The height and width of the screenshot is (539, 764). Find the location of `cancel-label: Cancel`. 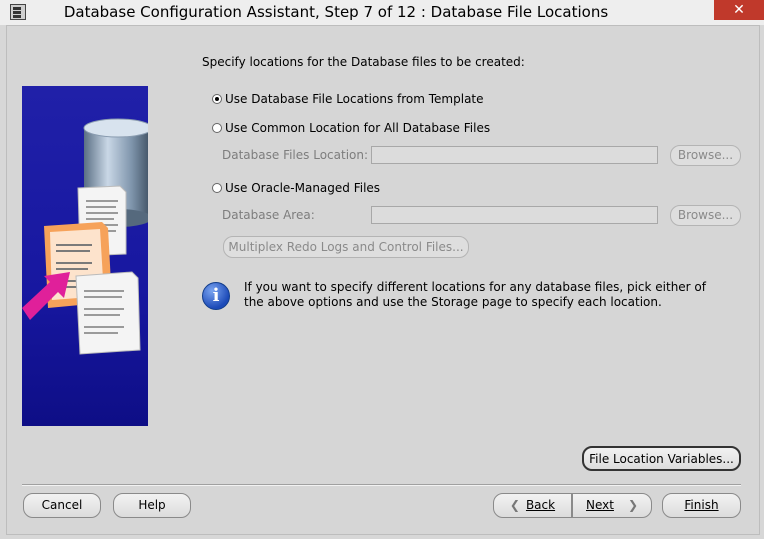

cancel-label: Cancel is located at coordinates (62, 505).